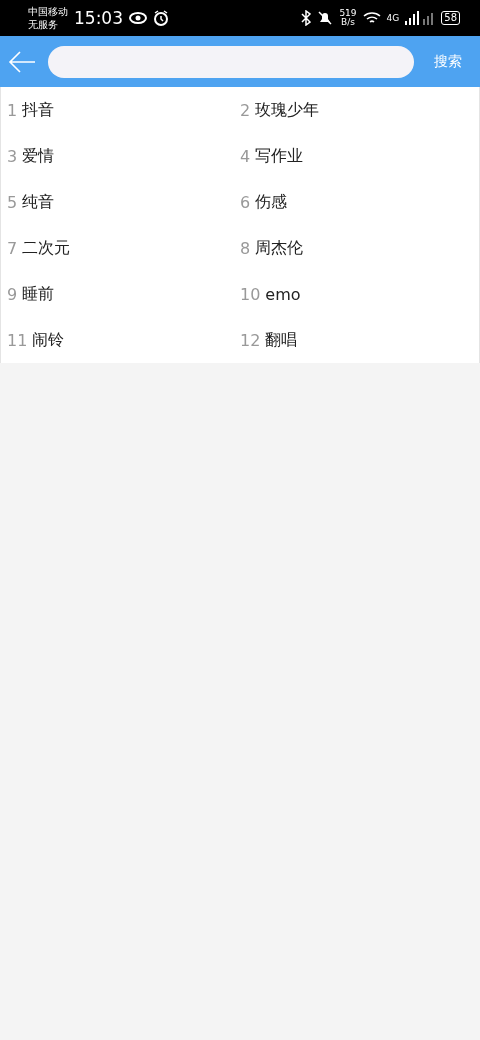 The width and height of the screenshot is (480, 1040). Describe the element at coordinates (348, 13) in the screenshot. I see `network-speed: 519` at that location.